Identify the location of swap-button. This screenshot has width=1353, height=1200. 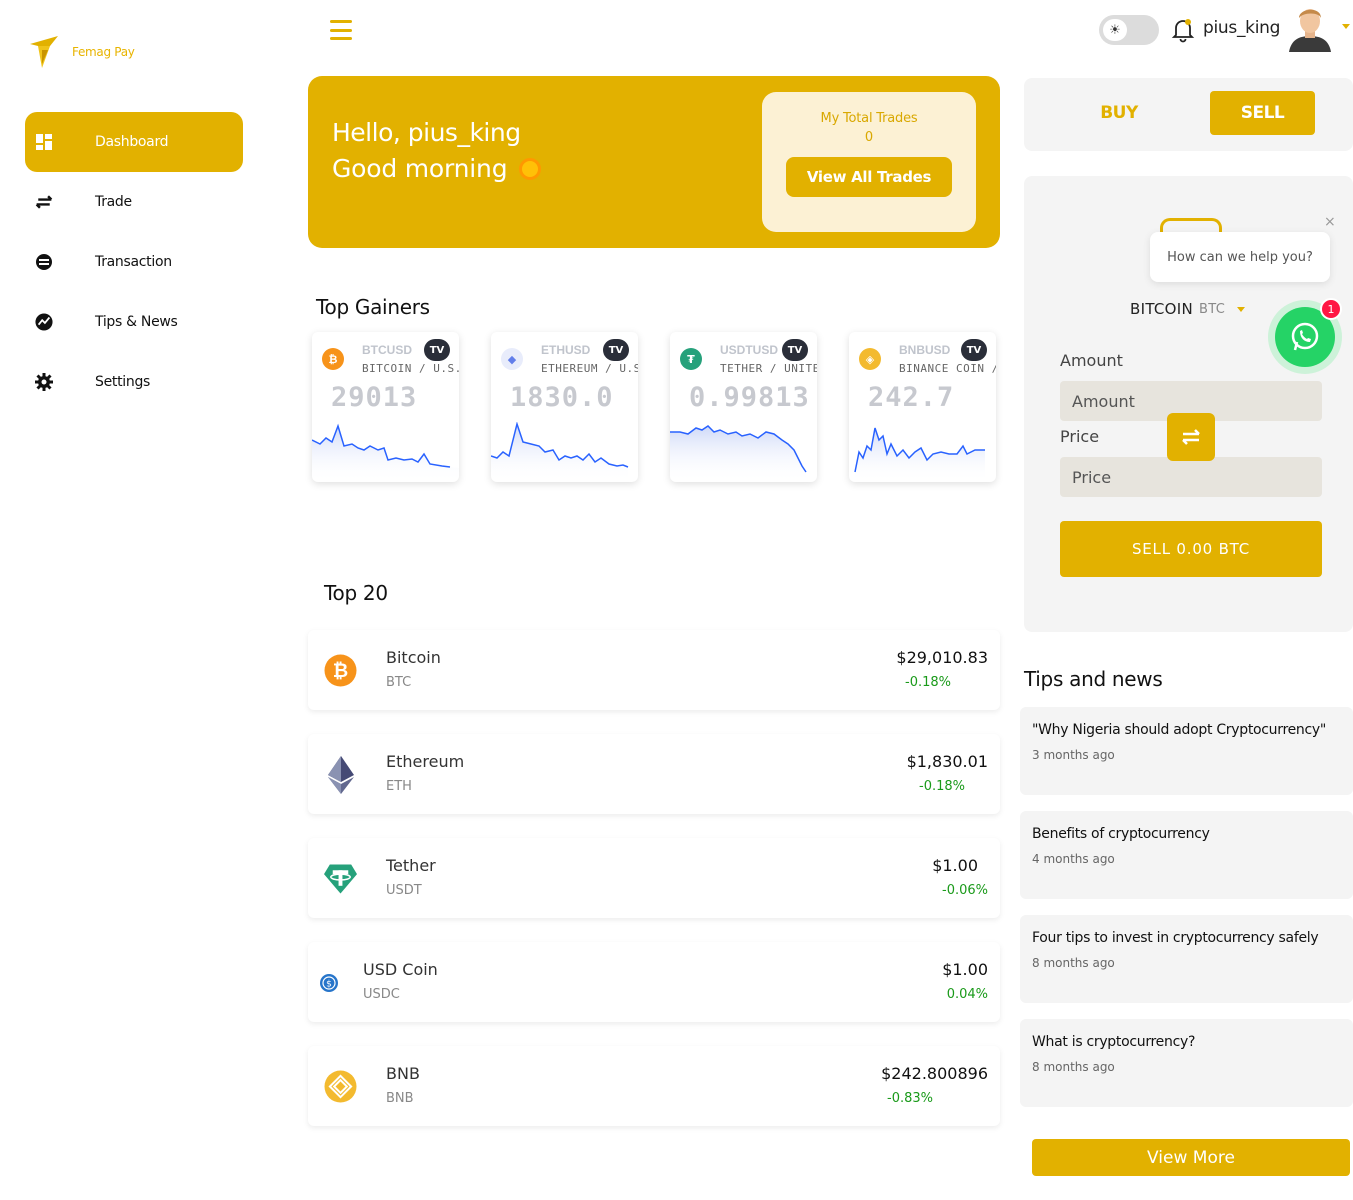
(1191, 437).